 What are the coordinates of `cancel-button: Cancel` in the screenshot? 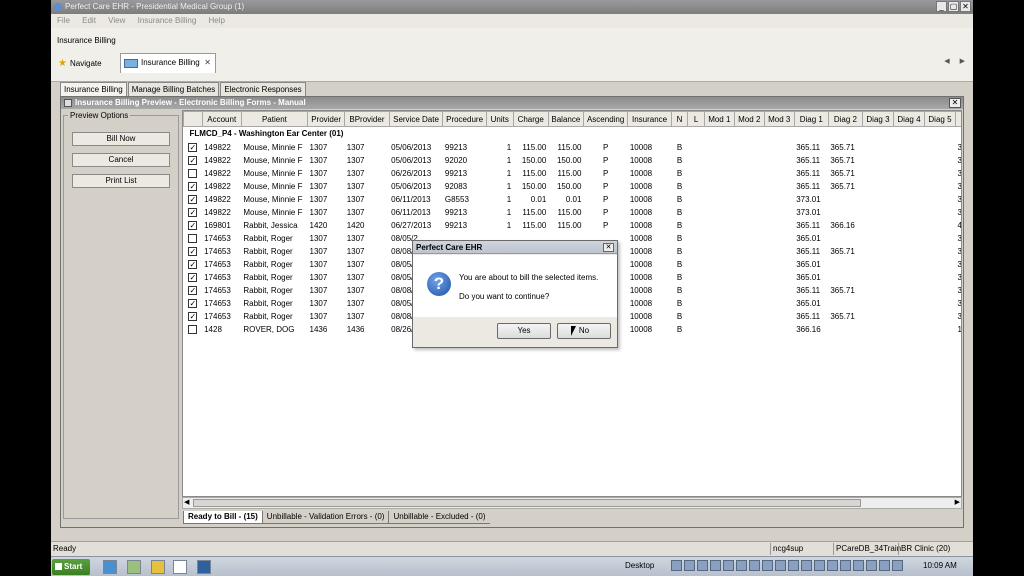 It's located at (121, 160).